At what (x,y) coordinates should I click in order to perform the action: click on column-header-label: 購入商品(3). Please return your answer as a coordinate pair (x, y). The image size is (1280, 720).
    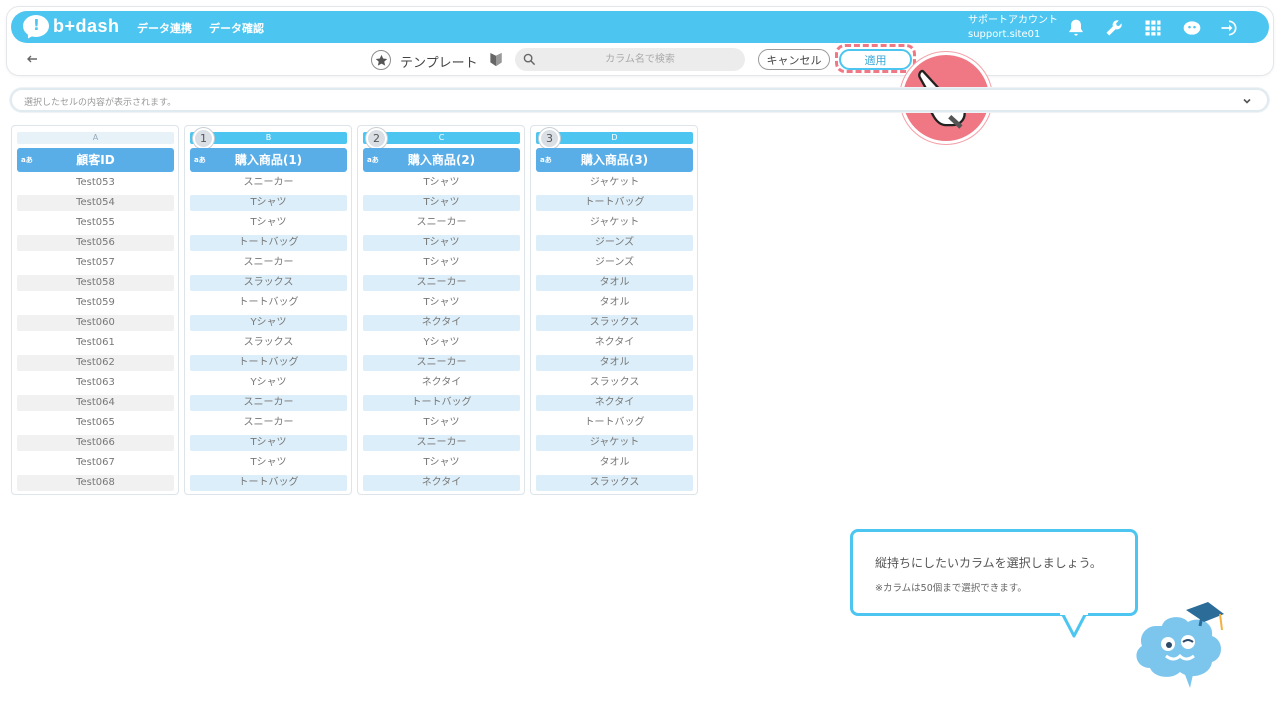
    Looking at the image, I should click on (614, 160).